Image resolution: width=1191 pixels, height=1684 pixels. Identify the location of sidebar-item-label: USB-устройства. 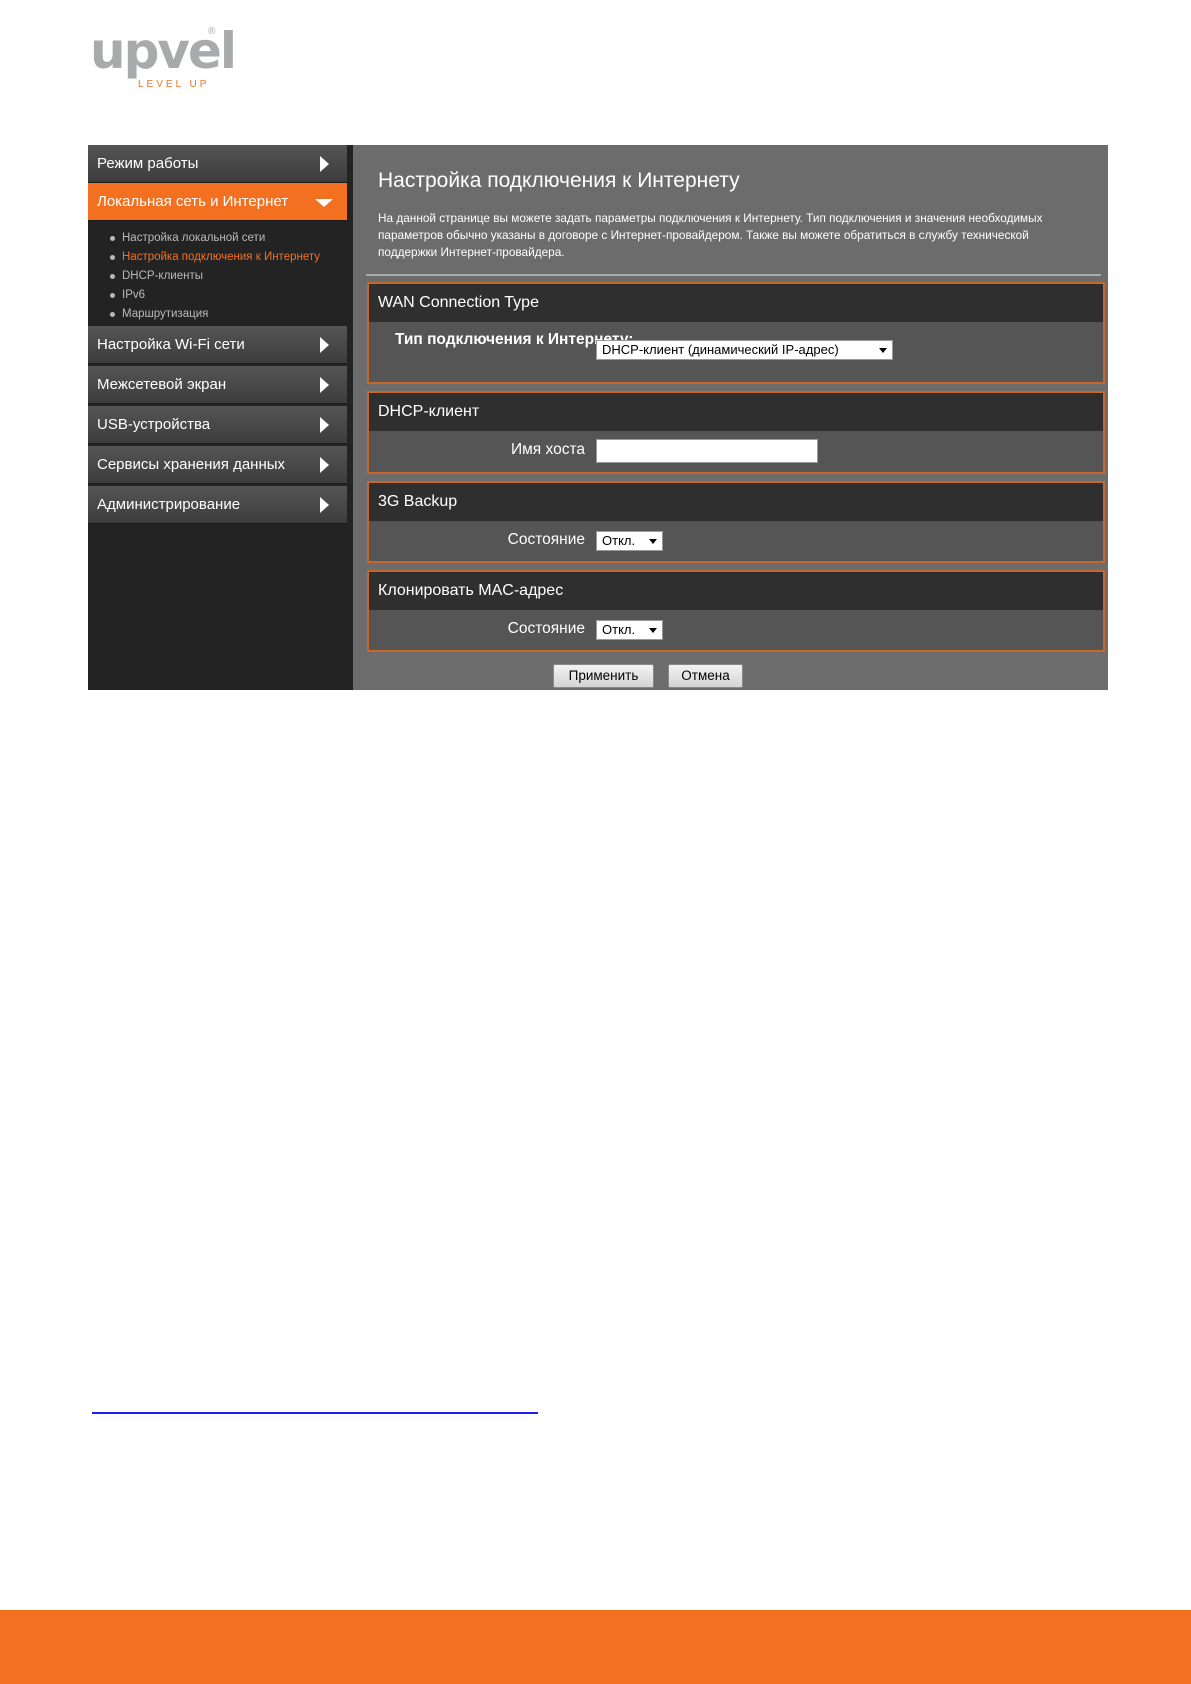
(154, 424).